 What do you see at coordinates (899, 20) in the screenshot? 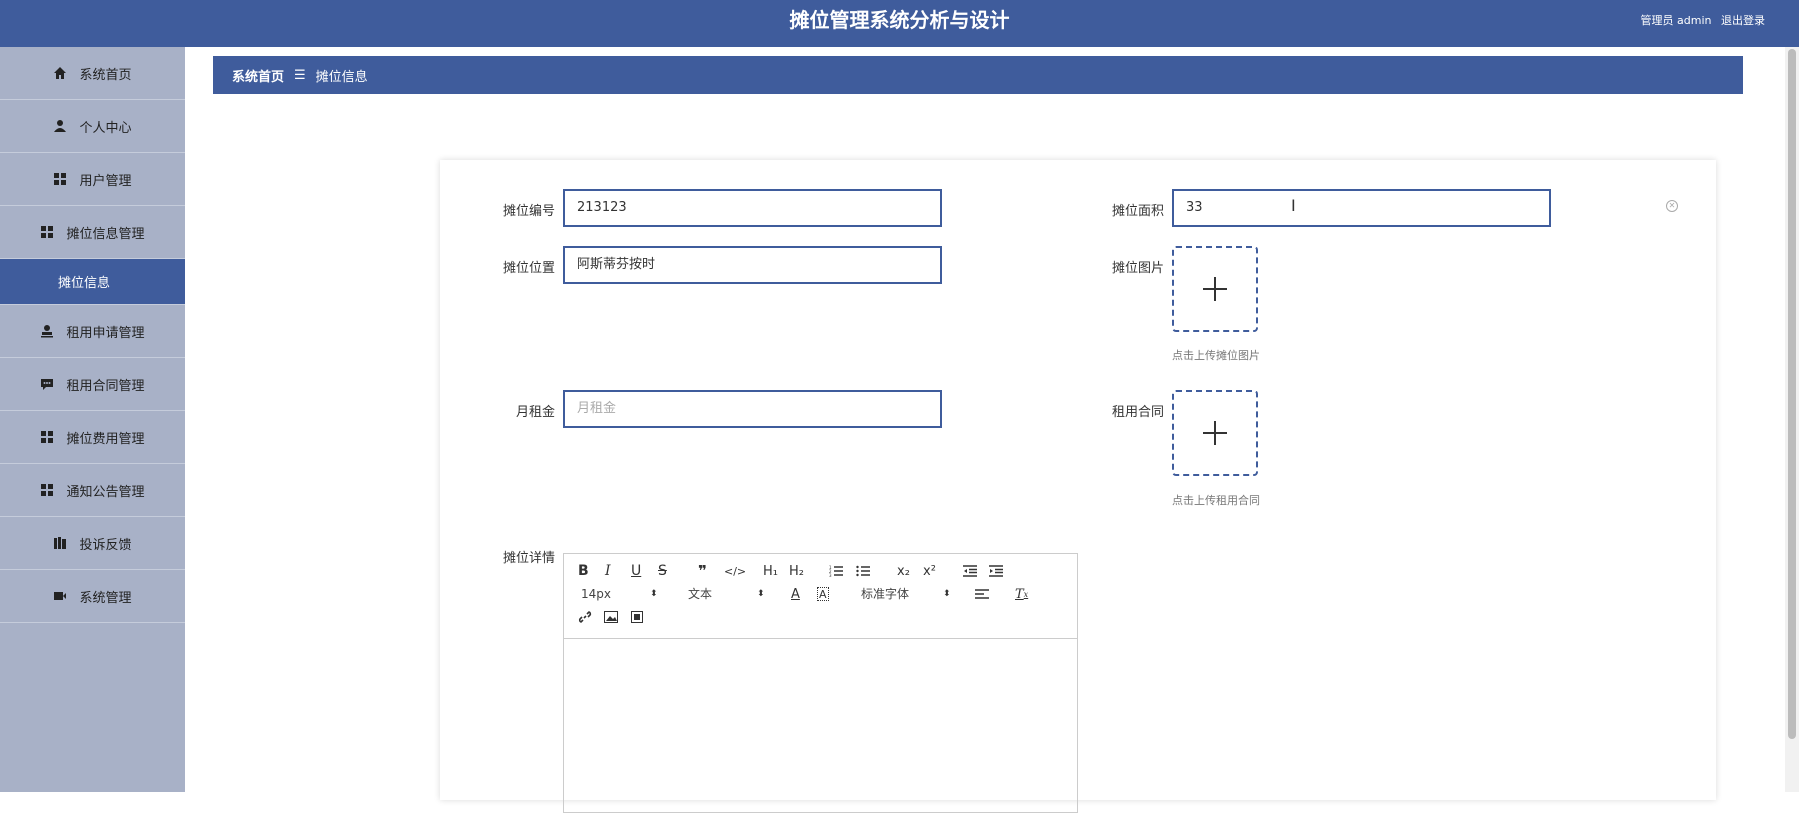
I see `app-title: 摊位管理系统分析与设计` at bounding box center [899, 20].